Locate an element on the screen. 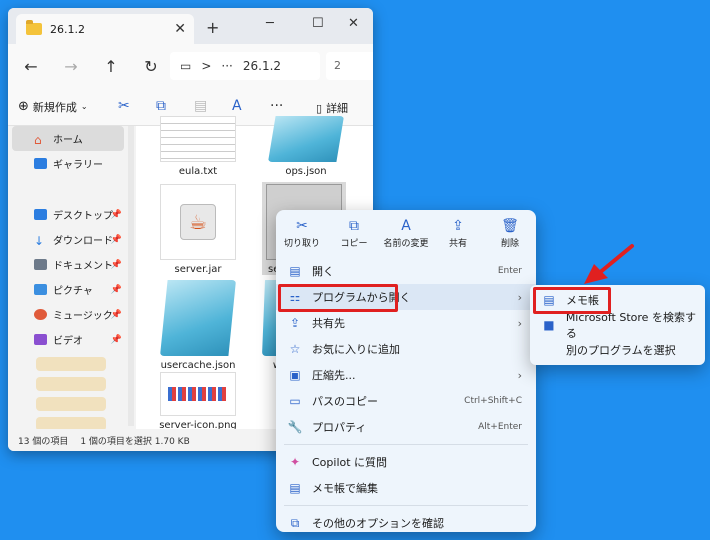  sidebar-item-music: ミュージック 📌 is located at coordinates (68, 314).